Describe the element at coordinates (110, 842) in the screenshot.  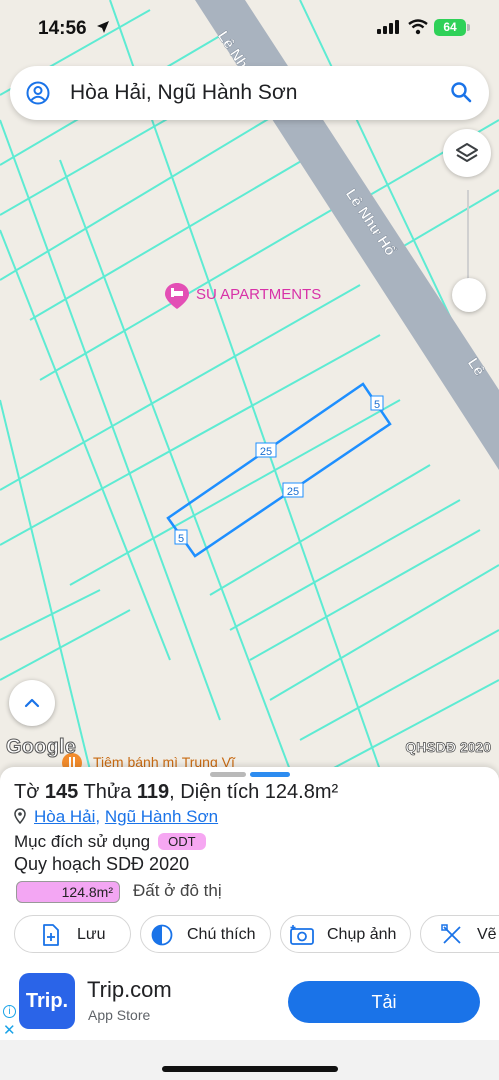
I see `land-use-purpose: Mục đích sử dụng ODT` at that location.